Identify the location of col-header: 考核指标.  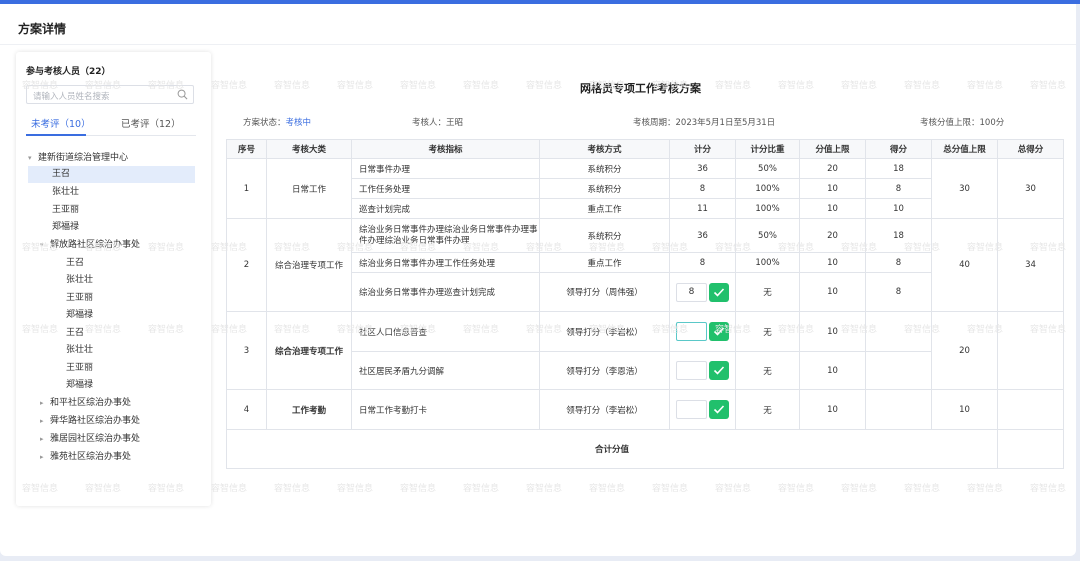
(445, 149).